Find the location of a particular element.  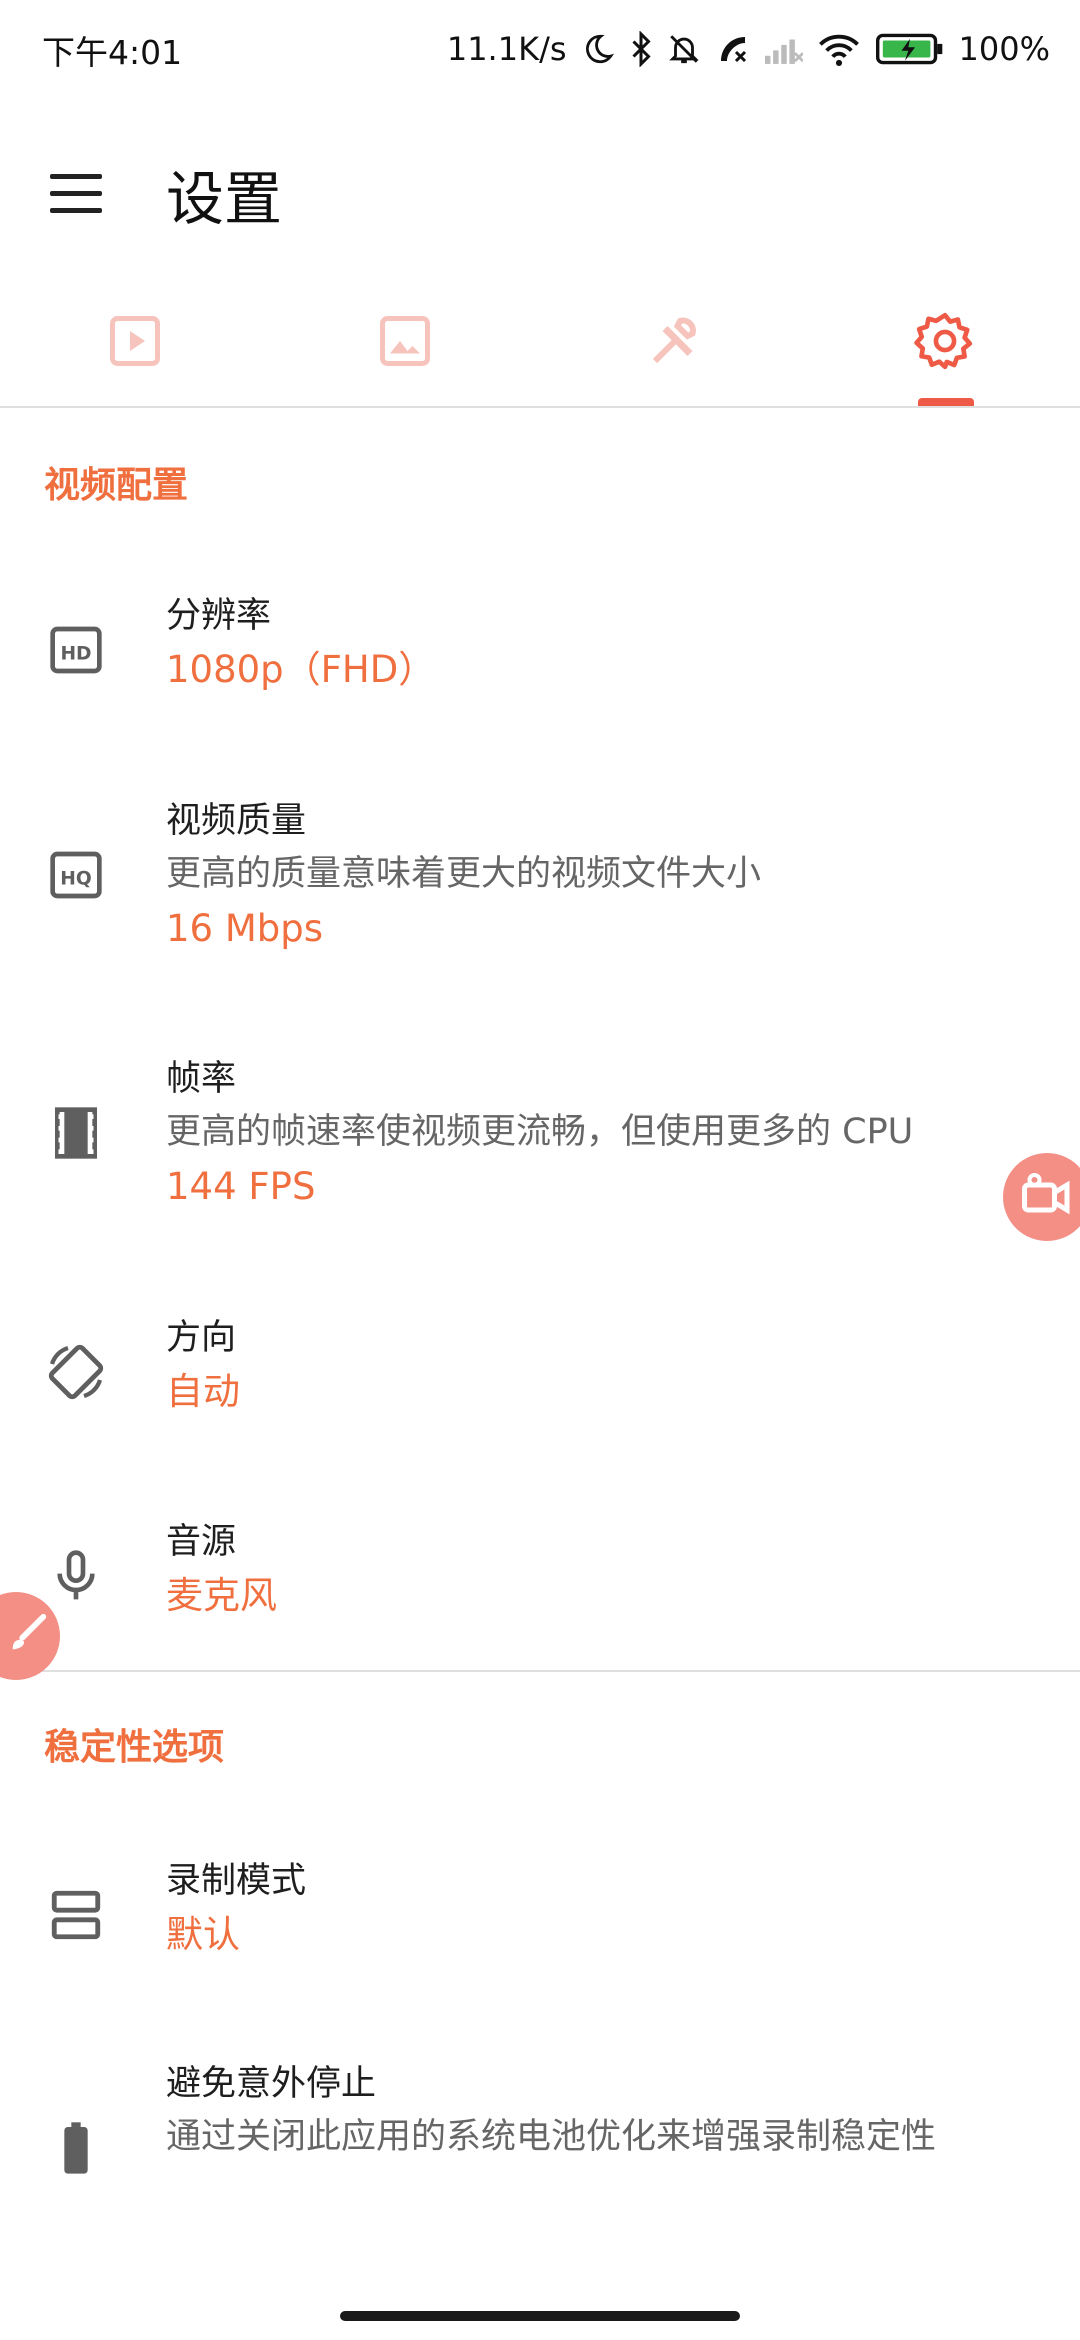

tab-settings is located at coordinates (945, 343).